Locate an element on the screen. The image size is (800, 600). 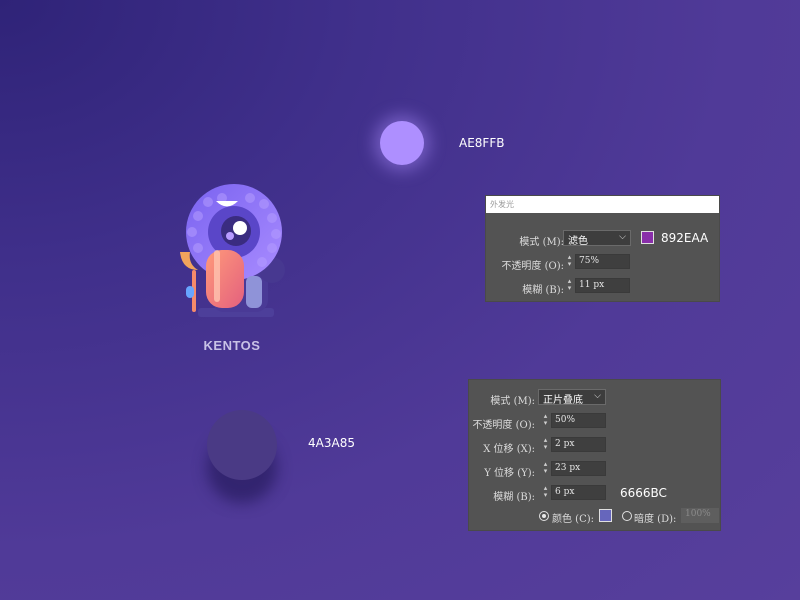
shadow-color-swatch is located at coordinates (605, 515).